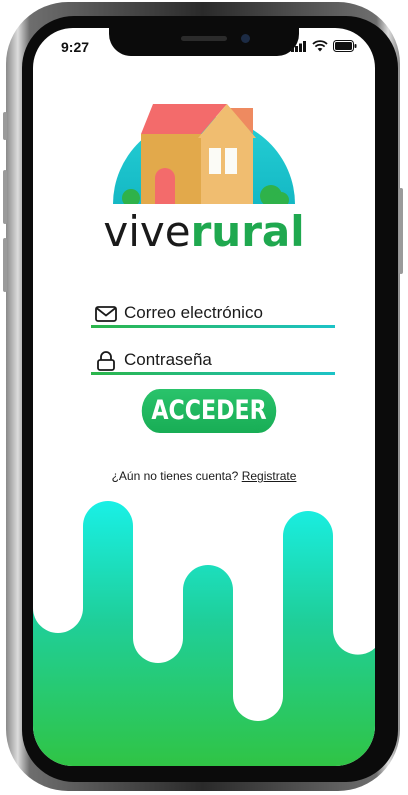 This screenshot has width=408, height=795. I want to click on email-field: Correo electrónico, so click(213, 314).